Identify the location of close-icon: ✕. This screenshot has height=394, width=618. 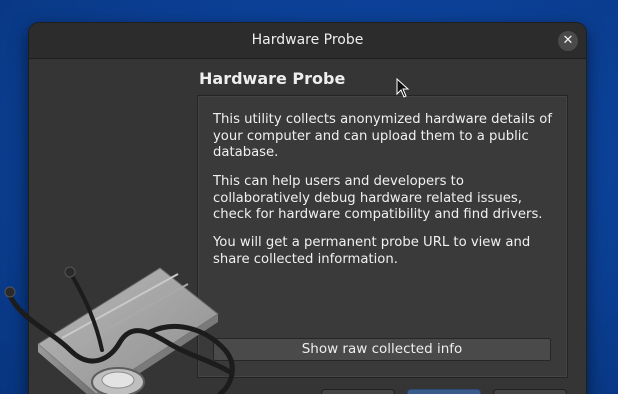
(568, 40).